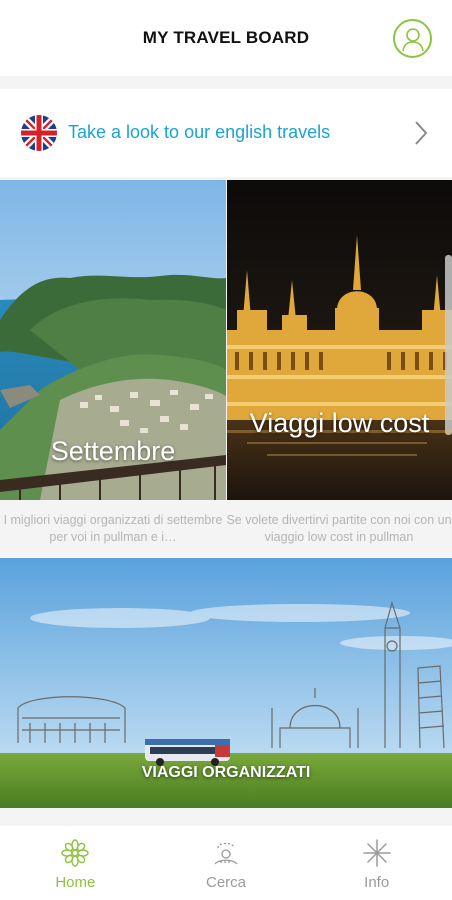  Describe the element at coordinates (75, 853) in the screenshot. I see `home-flower-icon` at that location.